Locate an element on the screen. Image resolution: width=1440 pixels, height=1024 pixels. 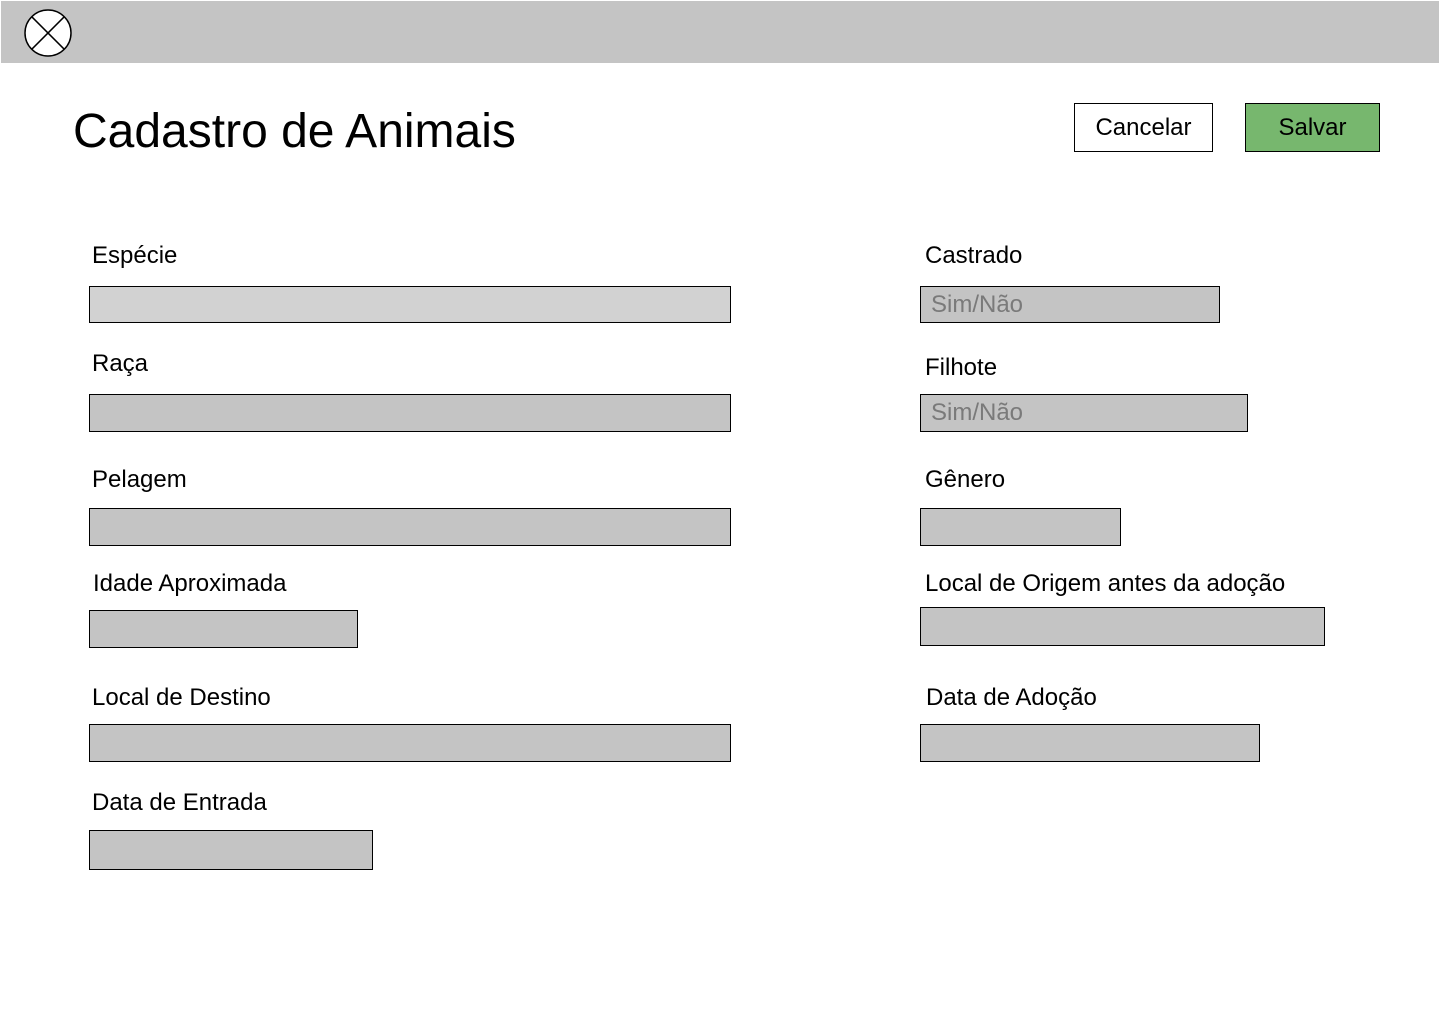
adocao-field is located at coordinates (1090, 743).